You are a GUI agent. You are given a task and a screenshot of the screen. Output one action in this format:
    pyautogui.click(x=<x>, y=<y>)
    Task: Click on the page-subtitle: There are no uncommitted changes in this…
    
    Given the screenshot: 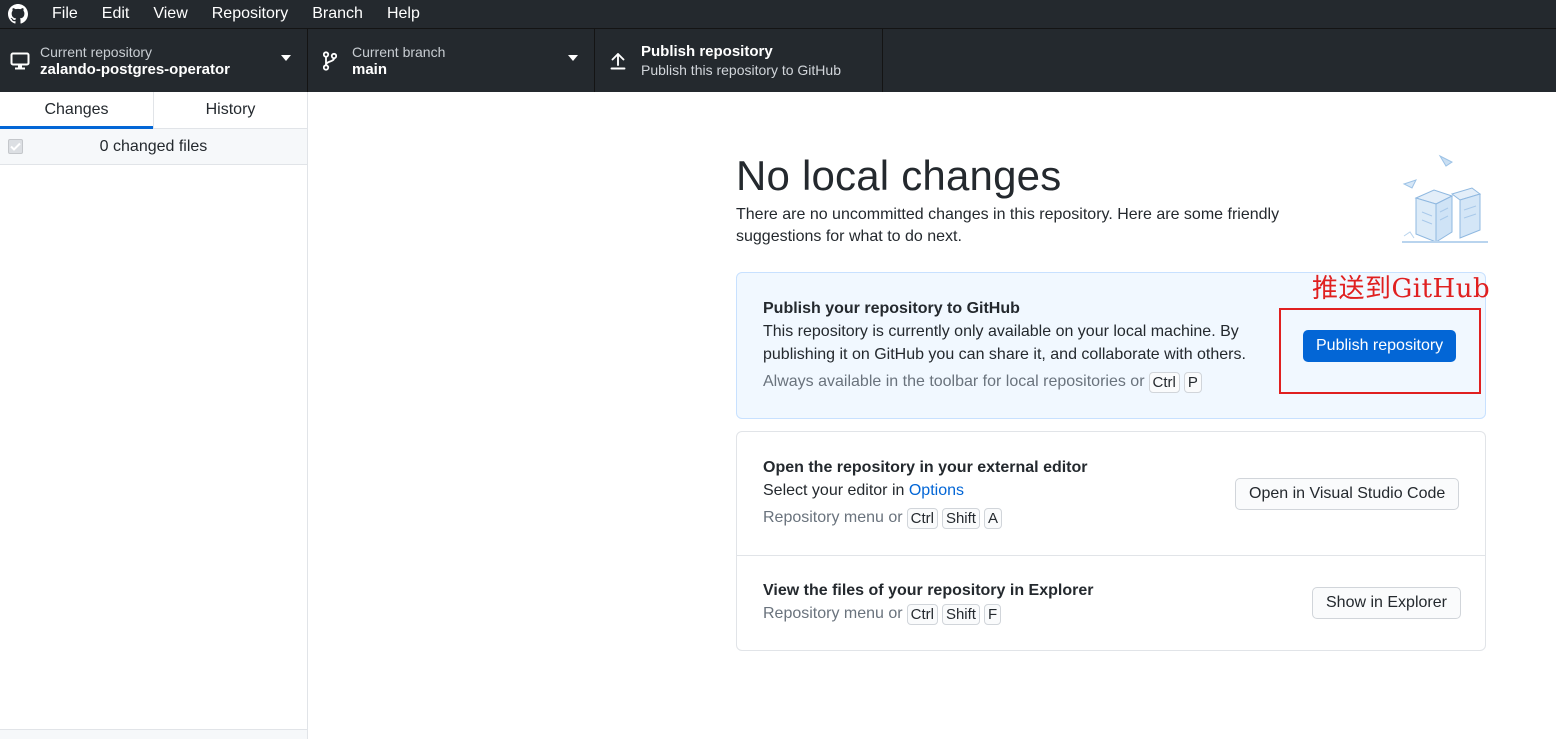 What is the action you would take?
    pyautogui.click(x=1008, y=225)
    